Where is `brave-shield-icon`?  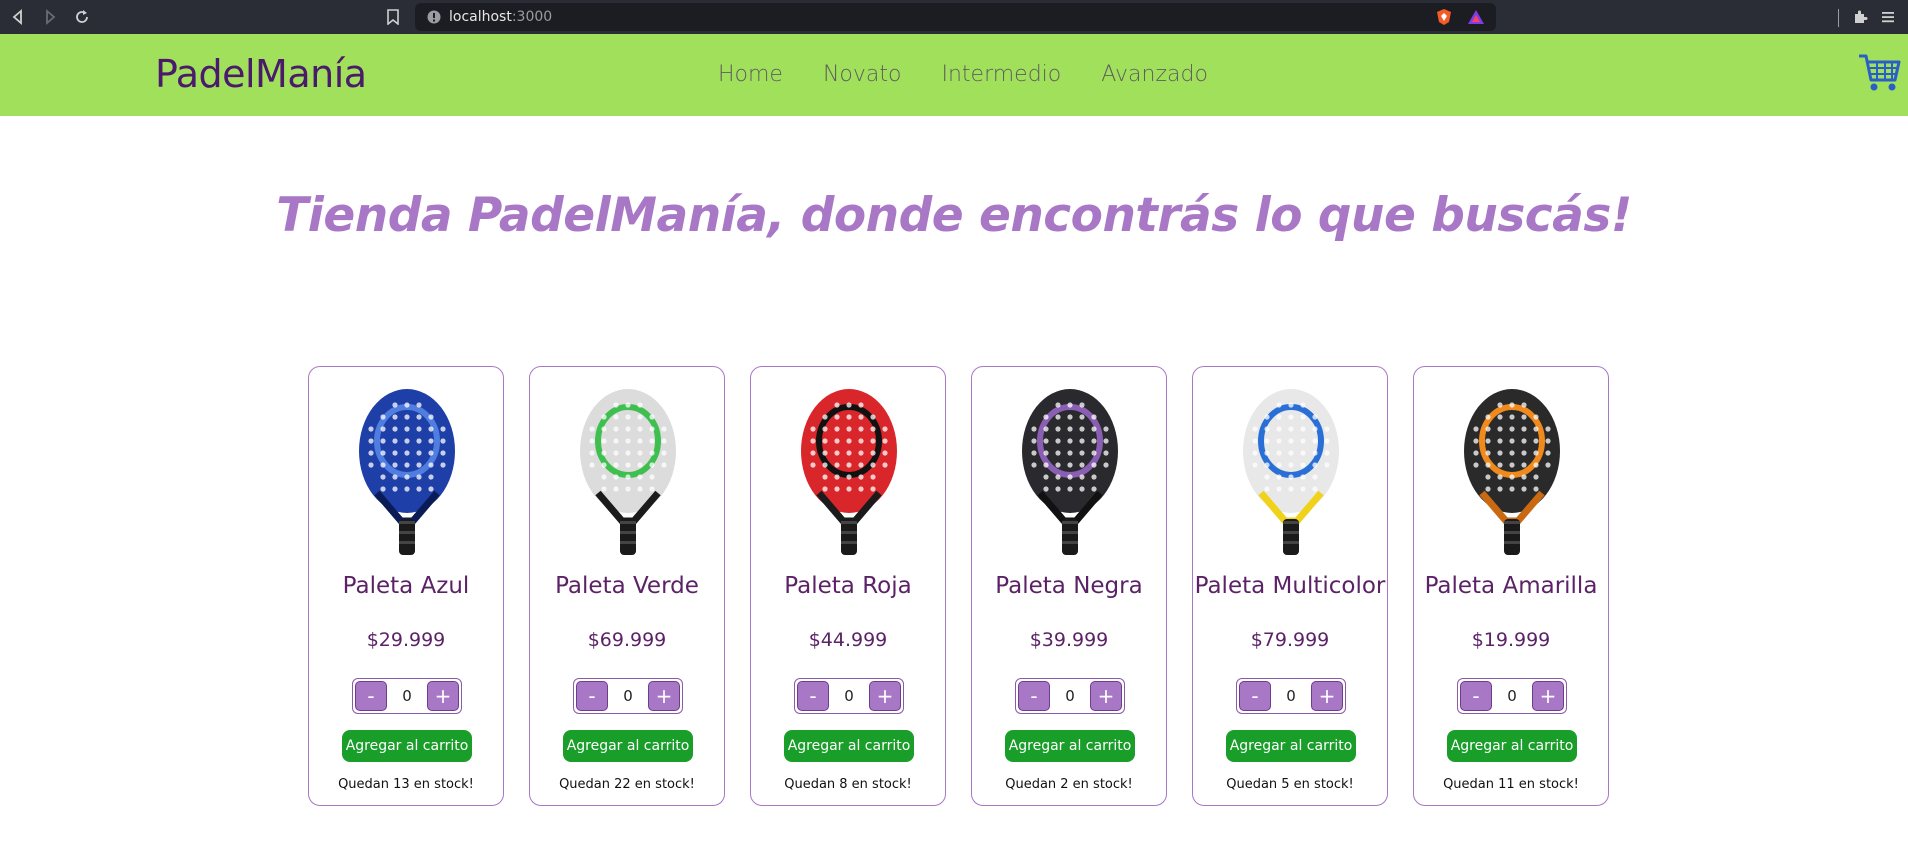 brave-shield-icon is located at coordinates (1444, 17).